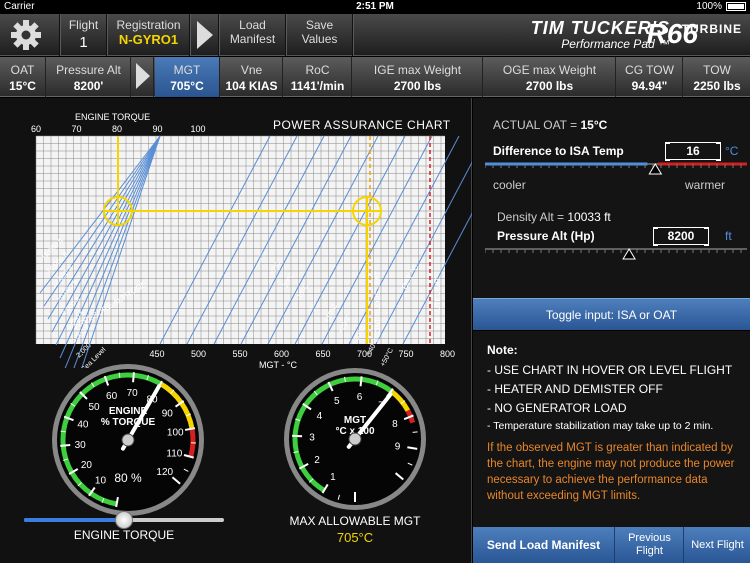 This screenshot has height=563, width=750. I want to click on param-value: 15°C, so click(22, 86).